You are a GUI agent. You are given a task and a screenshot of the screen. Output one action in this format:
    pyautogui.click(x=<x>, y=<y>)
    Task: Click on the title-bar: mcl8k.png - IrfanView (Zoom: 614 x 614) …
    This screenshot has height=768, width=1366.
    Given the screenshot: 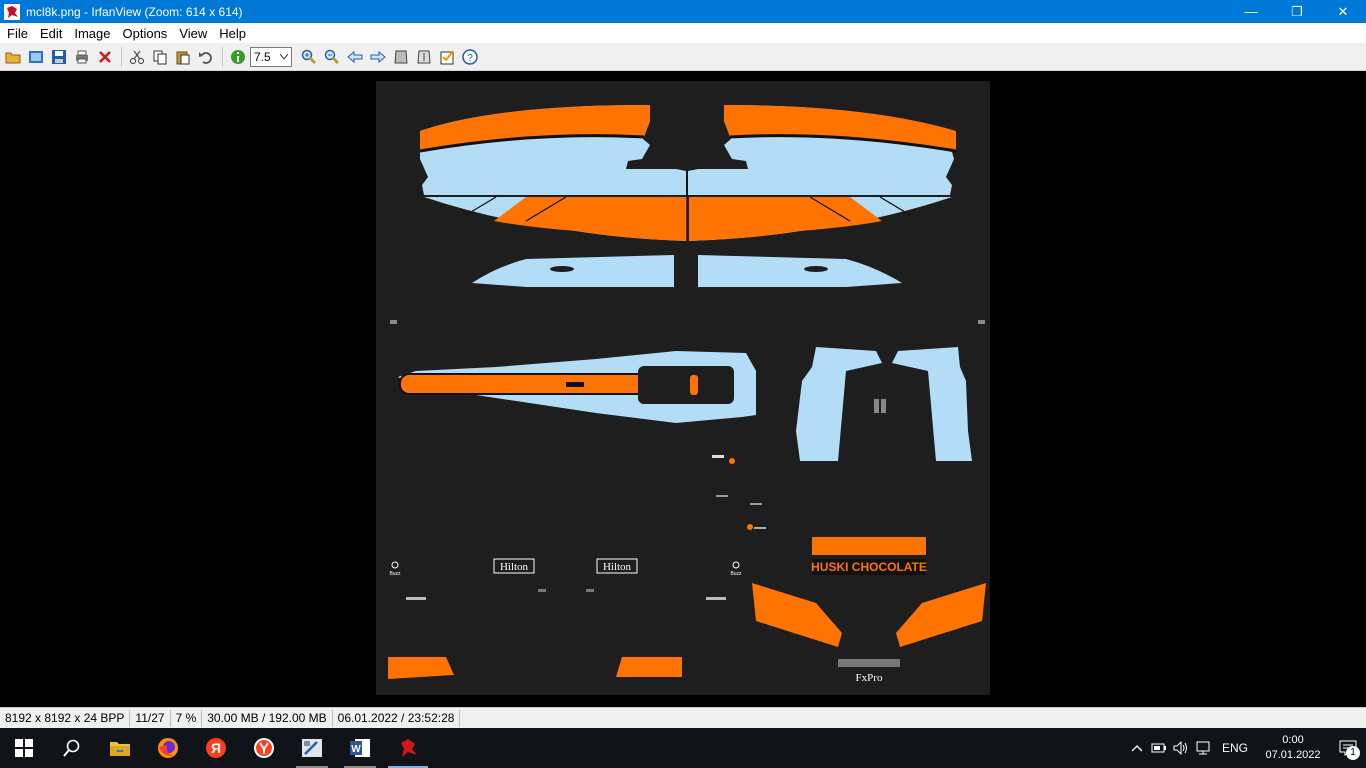 What is the action you would take?
    pyautogui.click(x=683, y=11)
    